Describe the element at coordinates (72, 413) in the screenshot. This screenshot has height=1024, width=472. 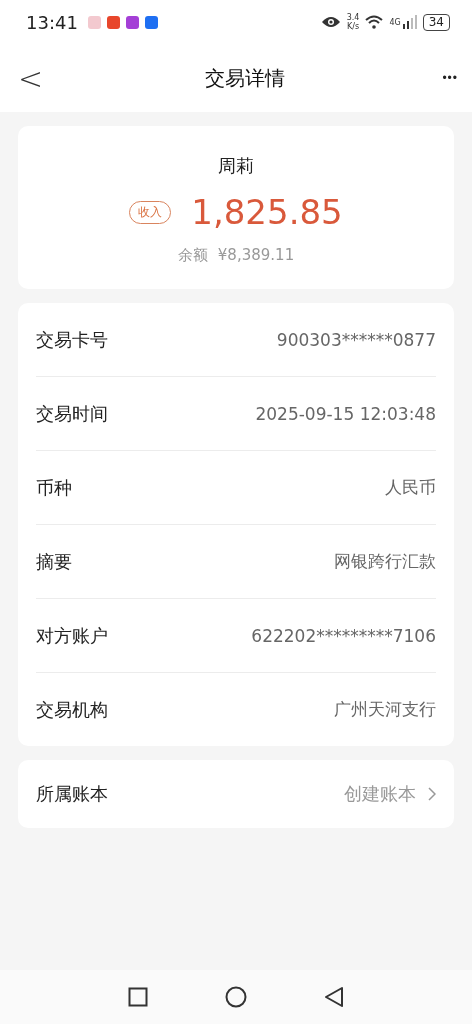
I see `detail-label: 交易时间` at that location.